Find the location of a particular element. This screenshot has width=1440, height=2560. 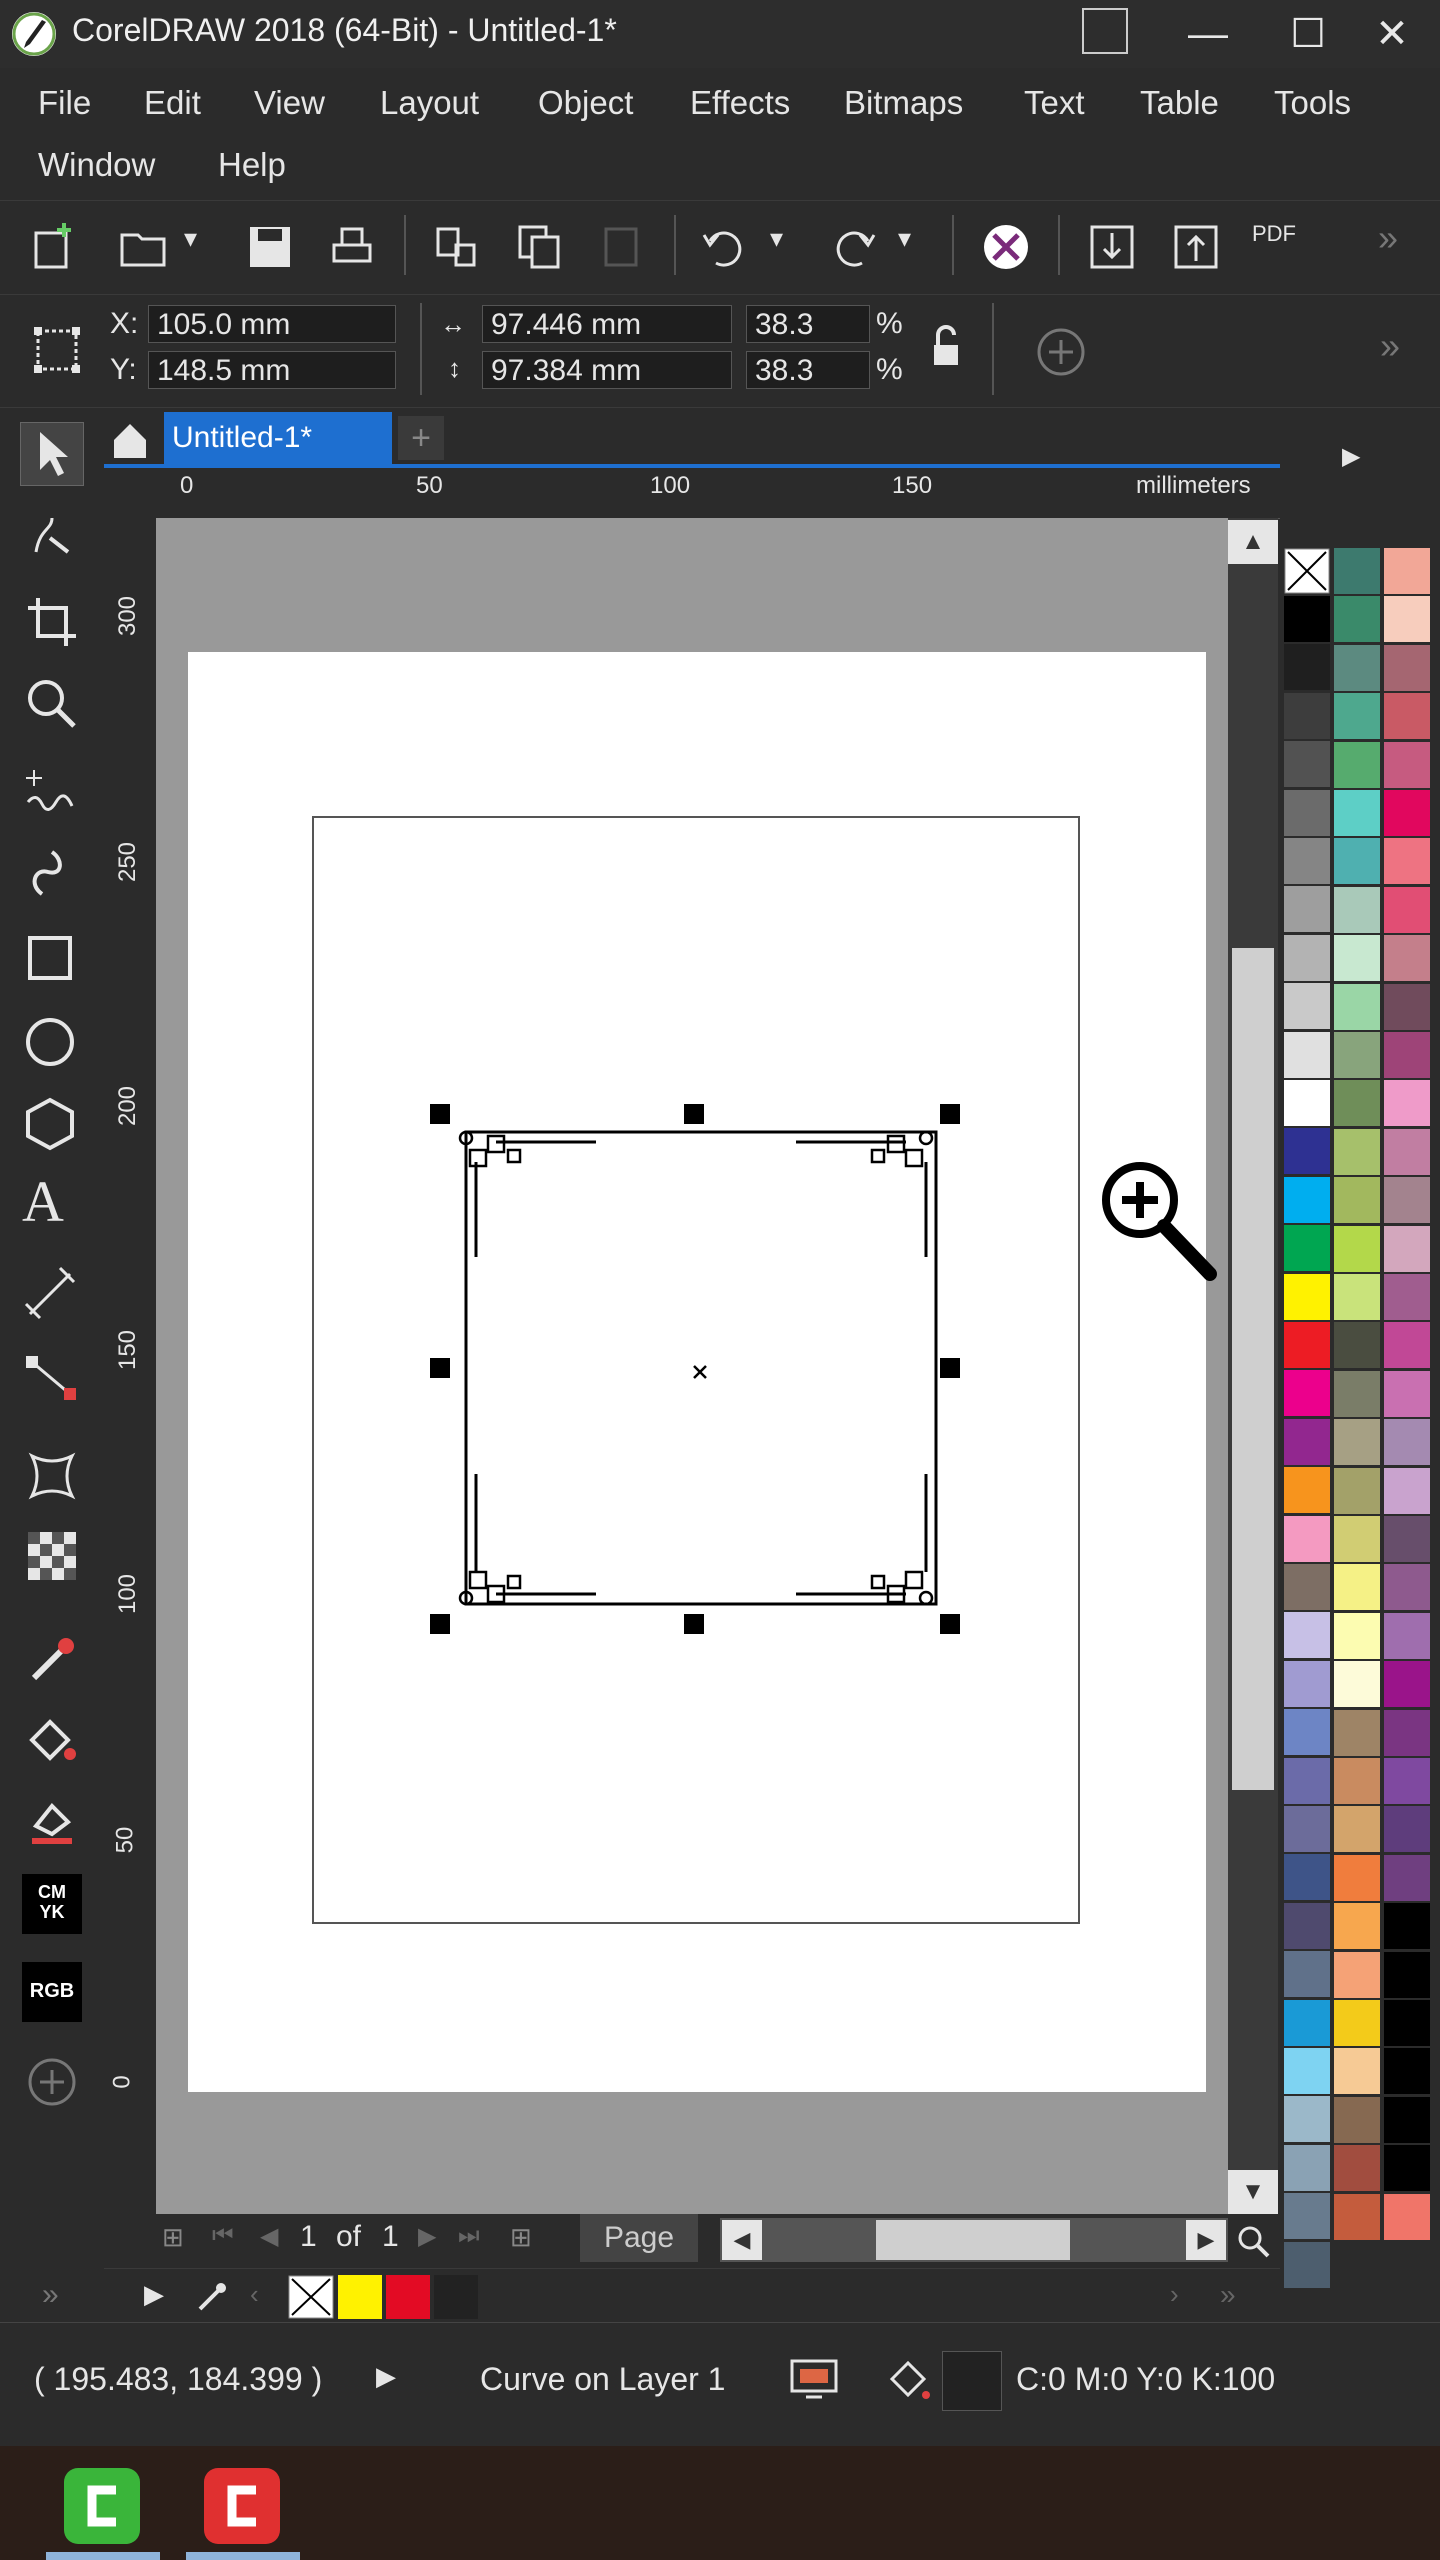

camtasia-red-app-icon is located at coordinates (242, 2506).